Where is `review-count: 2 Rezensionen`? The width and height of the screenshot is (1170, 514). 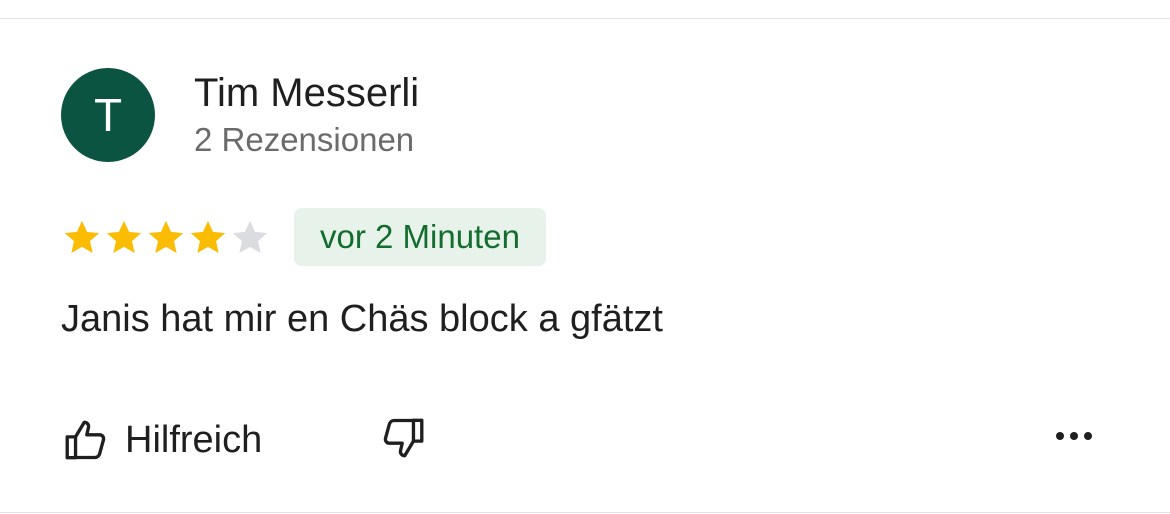 review-count: 2 Rezensionen is located at coordinates (304, 139).